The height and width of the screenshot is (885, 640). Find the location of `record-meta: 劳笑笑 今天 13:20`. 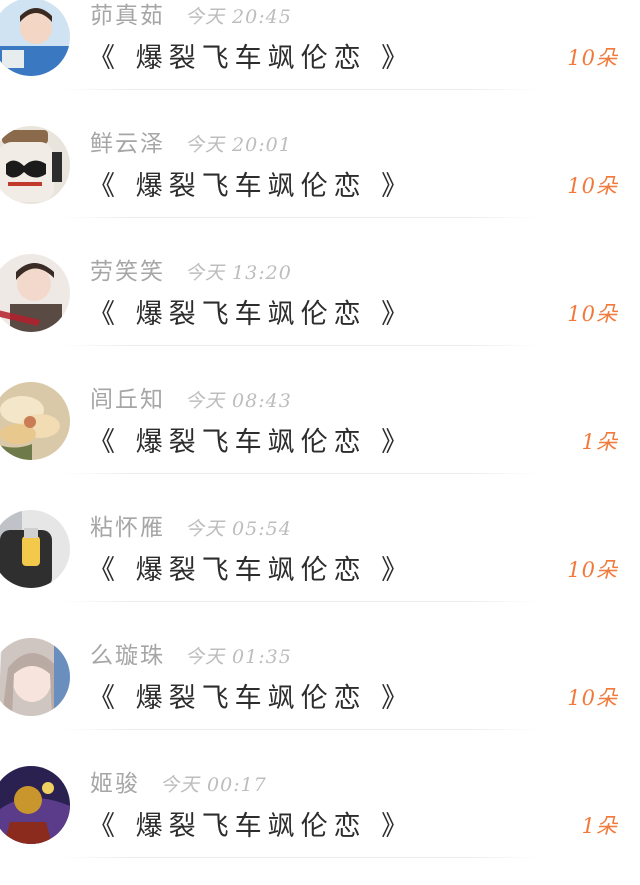

record-meta: 劳笑笑 今天 13:20 is located at coordinates (191, 269).